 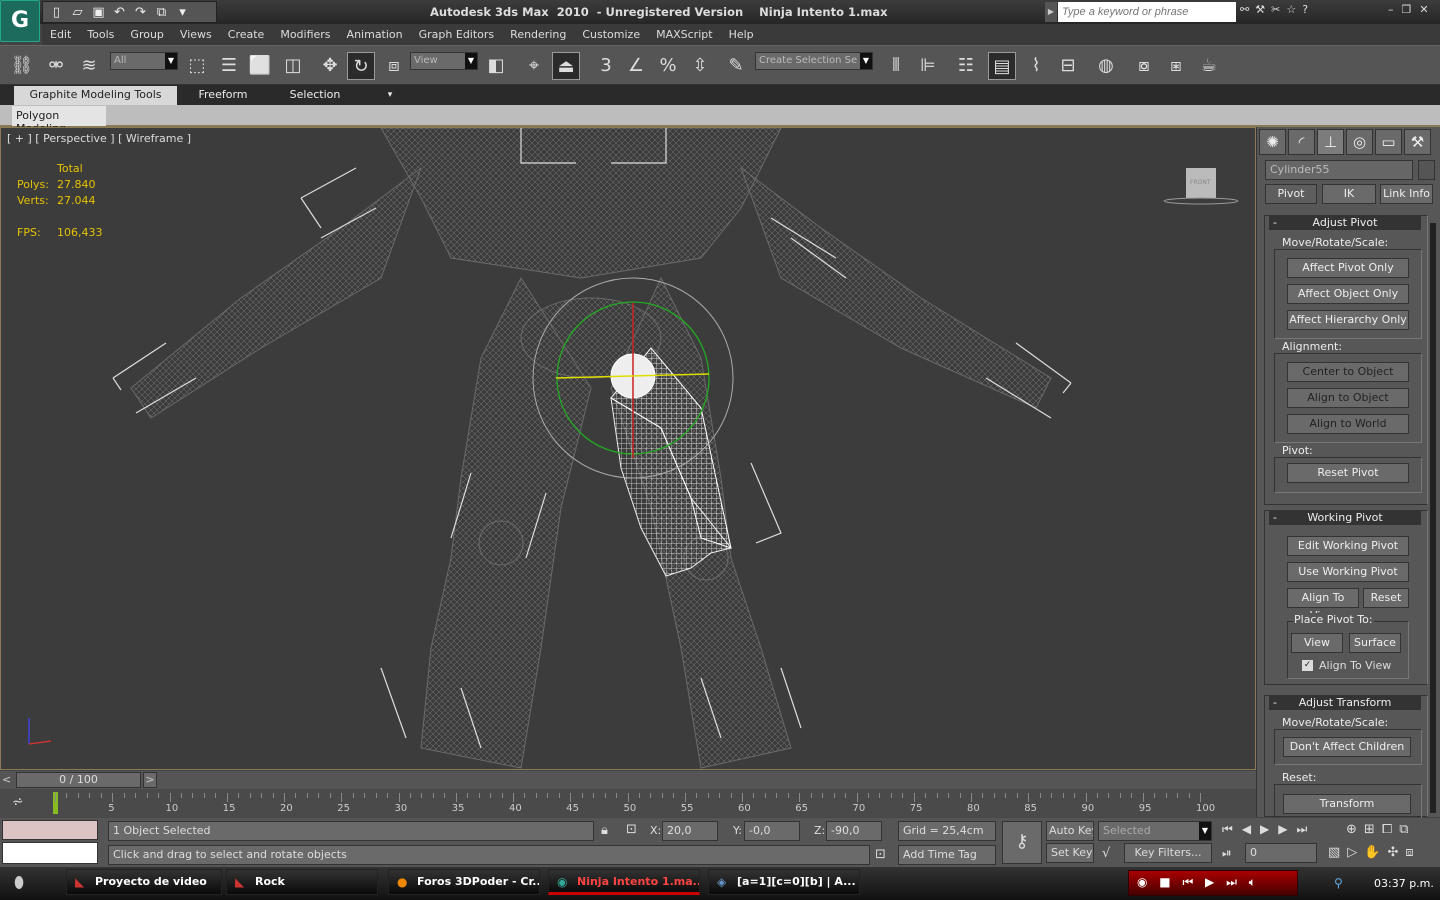 What do you see at coordinates (700, 66) in the screenshot?
I see `spinner-snap-icon: ⇳` at bounding box center [700, 66].